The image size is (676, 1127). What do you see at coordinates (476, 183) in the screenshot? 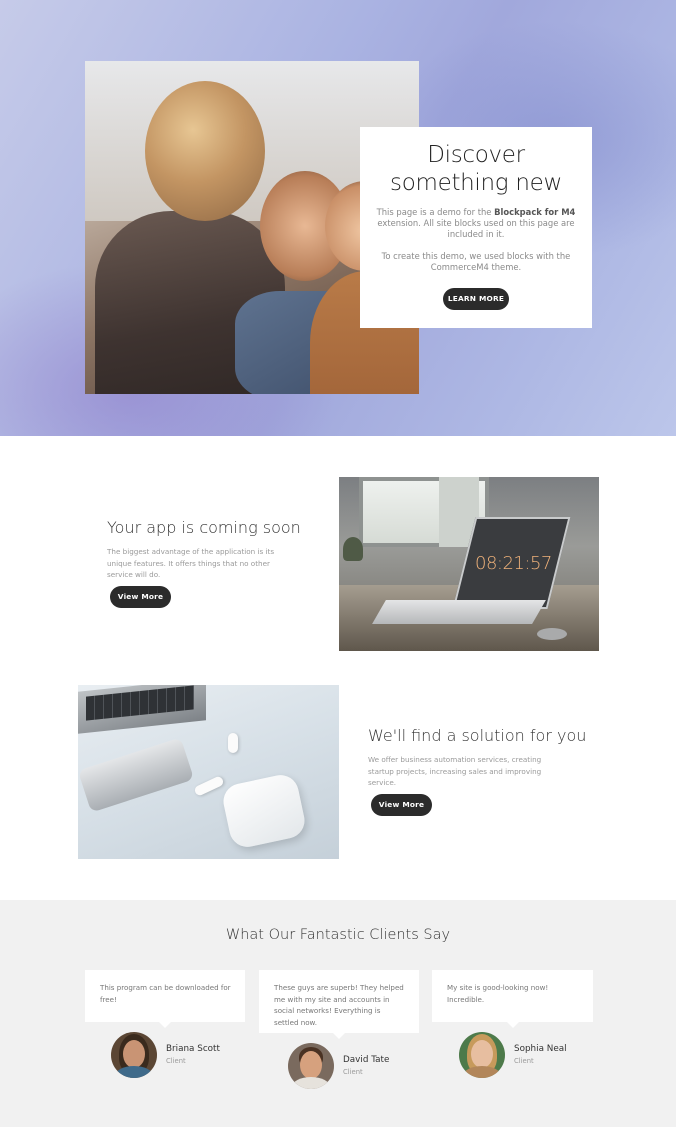
I see `hero-title-line2: something new` at bounding box center [476, 183].